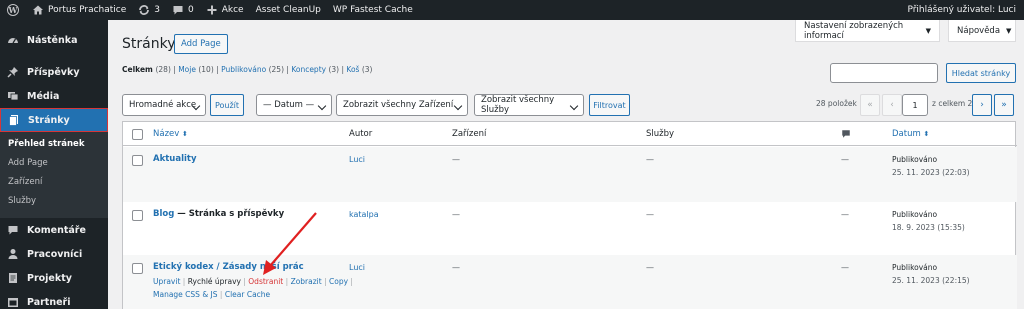 The height and width of the screenshot is (309, 1024). I want to click on user-account-link: Přihlášený uživatel: Luci, so click(962, 10).